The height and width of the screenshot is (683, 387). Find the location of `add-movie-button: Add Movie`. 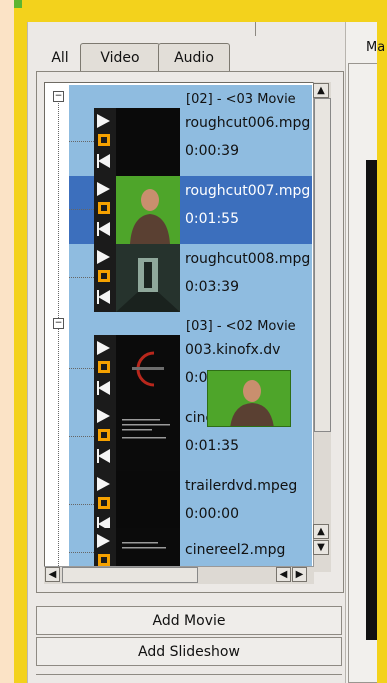

add-movie-button: Add Movie is located at coordinates (189, 620).